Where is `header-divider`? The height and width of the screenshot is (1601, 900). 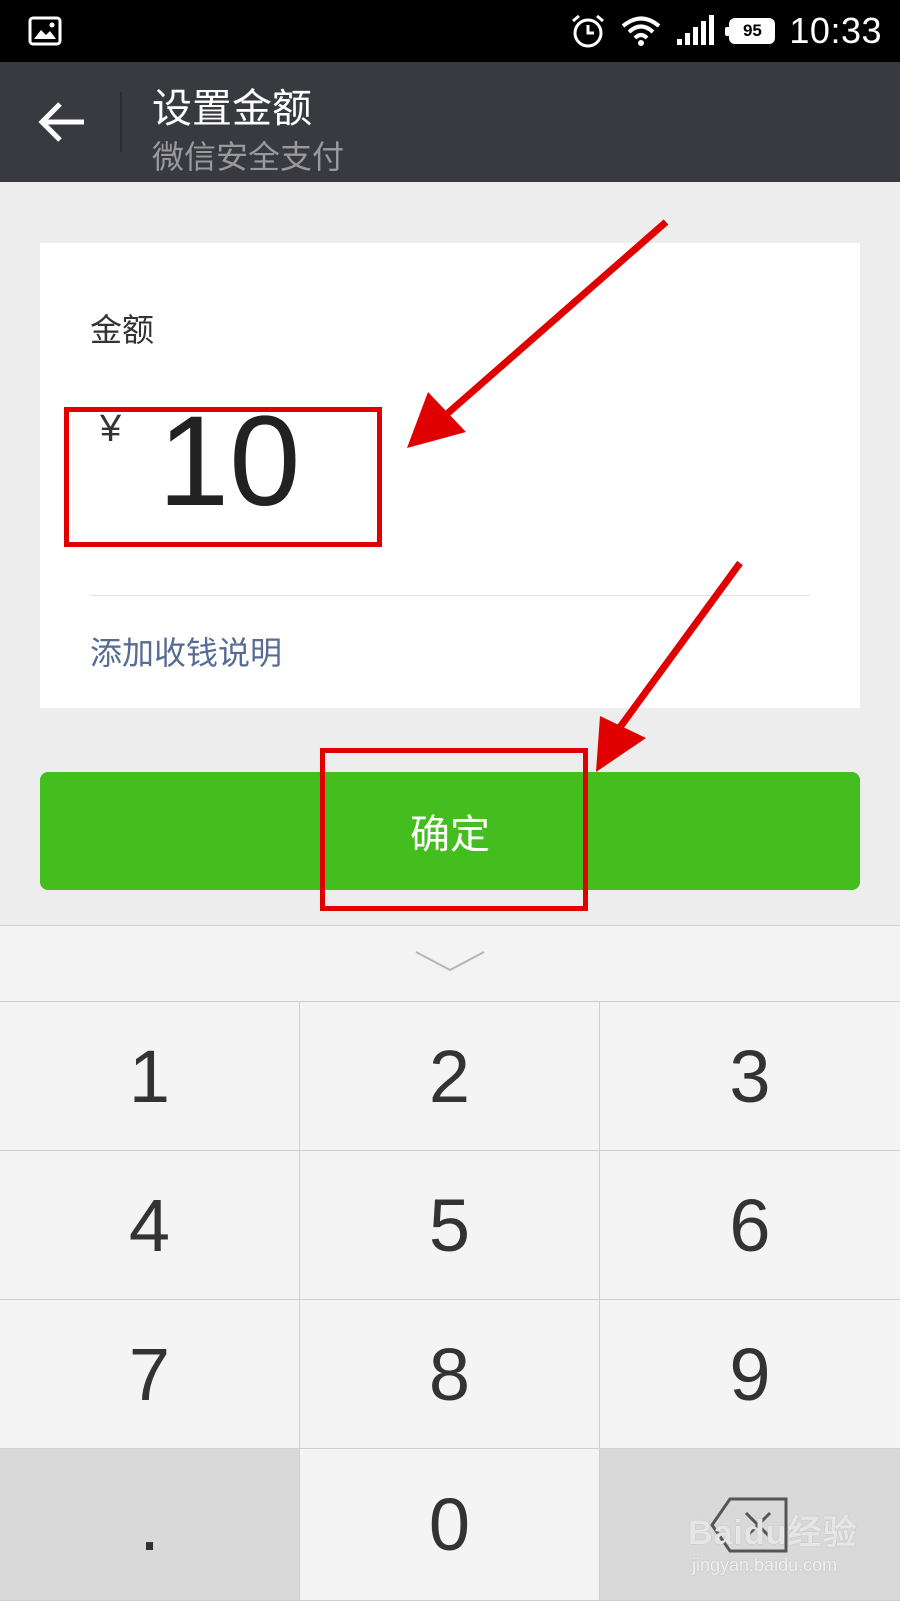 header-divider is located at coordinates (121, 122).